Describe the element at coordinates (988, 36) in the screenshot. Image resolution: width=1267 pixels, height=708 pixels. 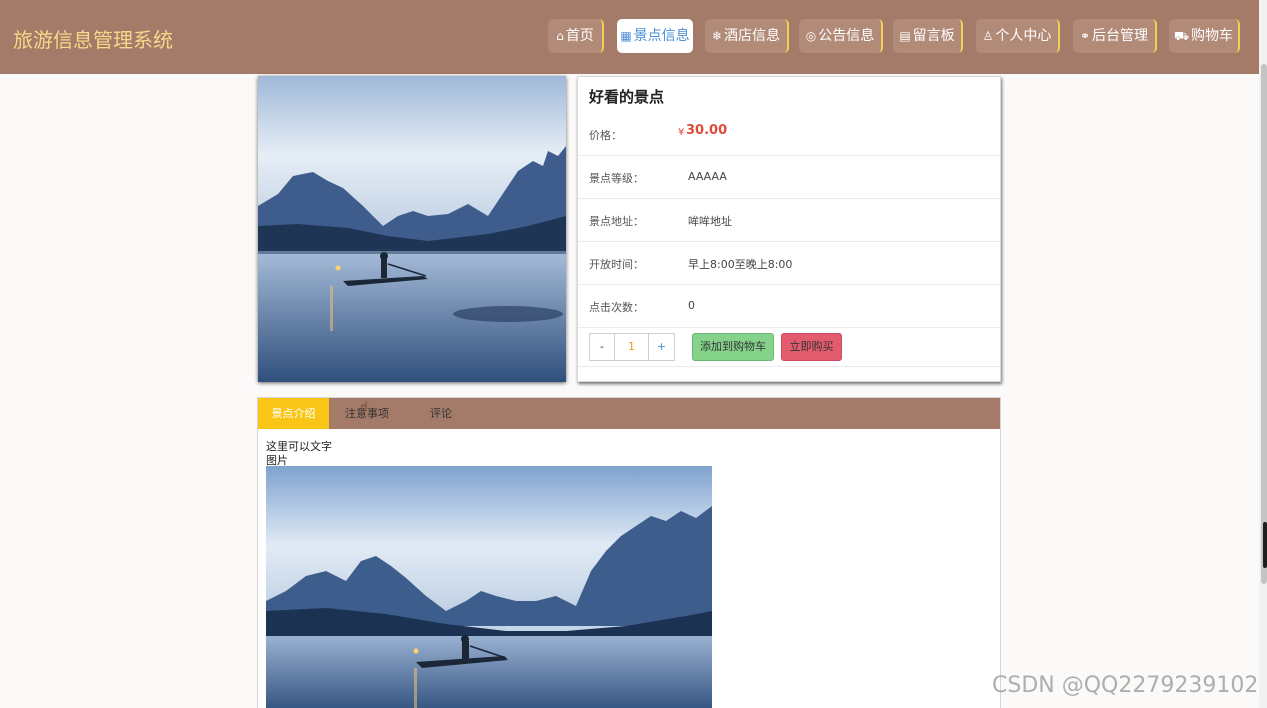
I see `user-icon: ♙` at that location.